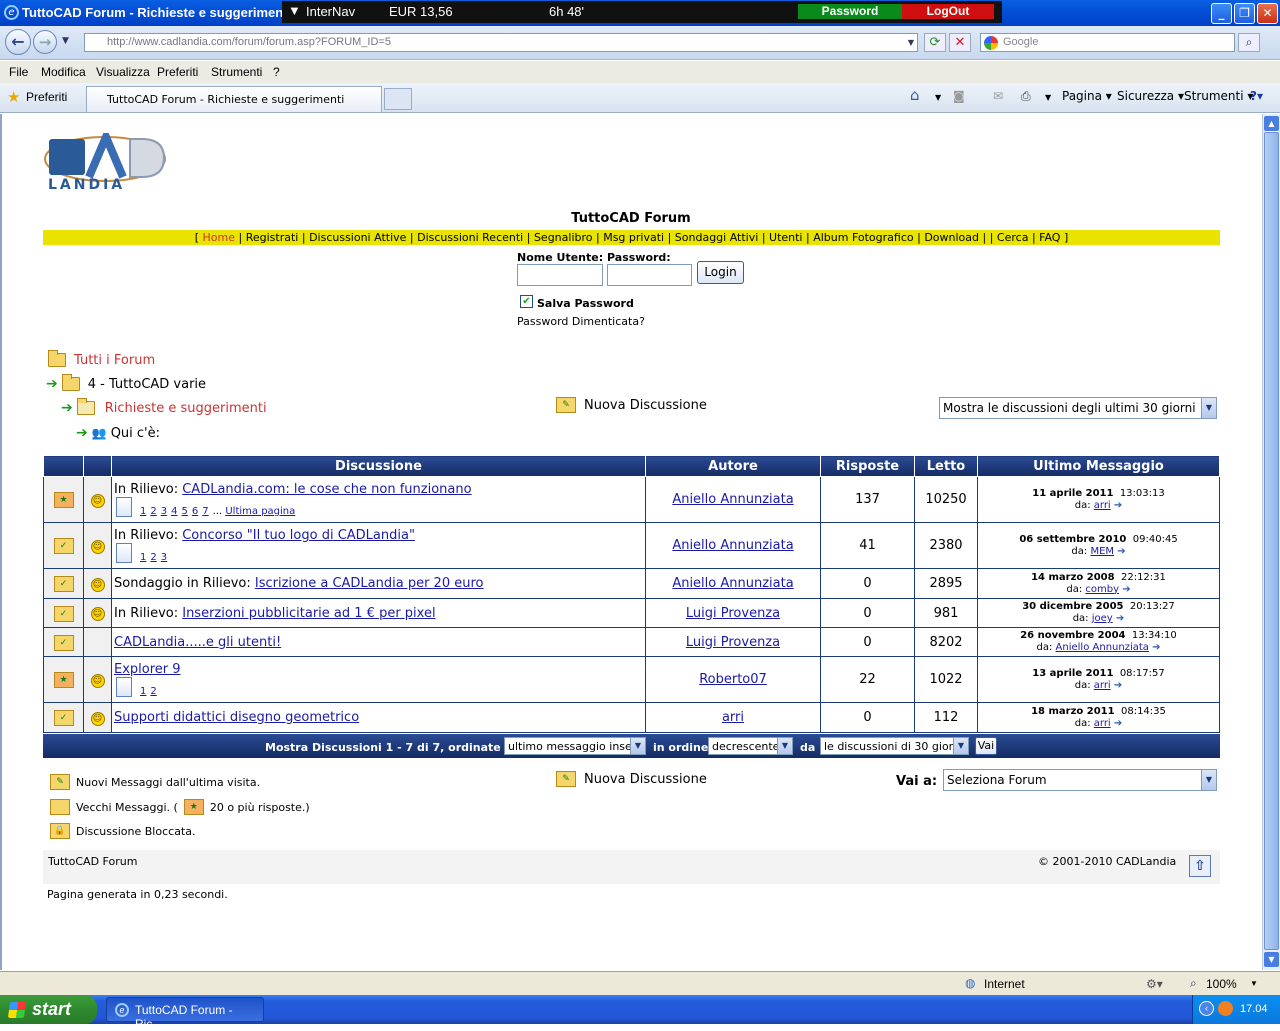  What do you see at coordinates (1080, 780) in the screenshot?
I see `goto-forum-select: Seleziona Forum ▼` at bounding box center [1080, 780].